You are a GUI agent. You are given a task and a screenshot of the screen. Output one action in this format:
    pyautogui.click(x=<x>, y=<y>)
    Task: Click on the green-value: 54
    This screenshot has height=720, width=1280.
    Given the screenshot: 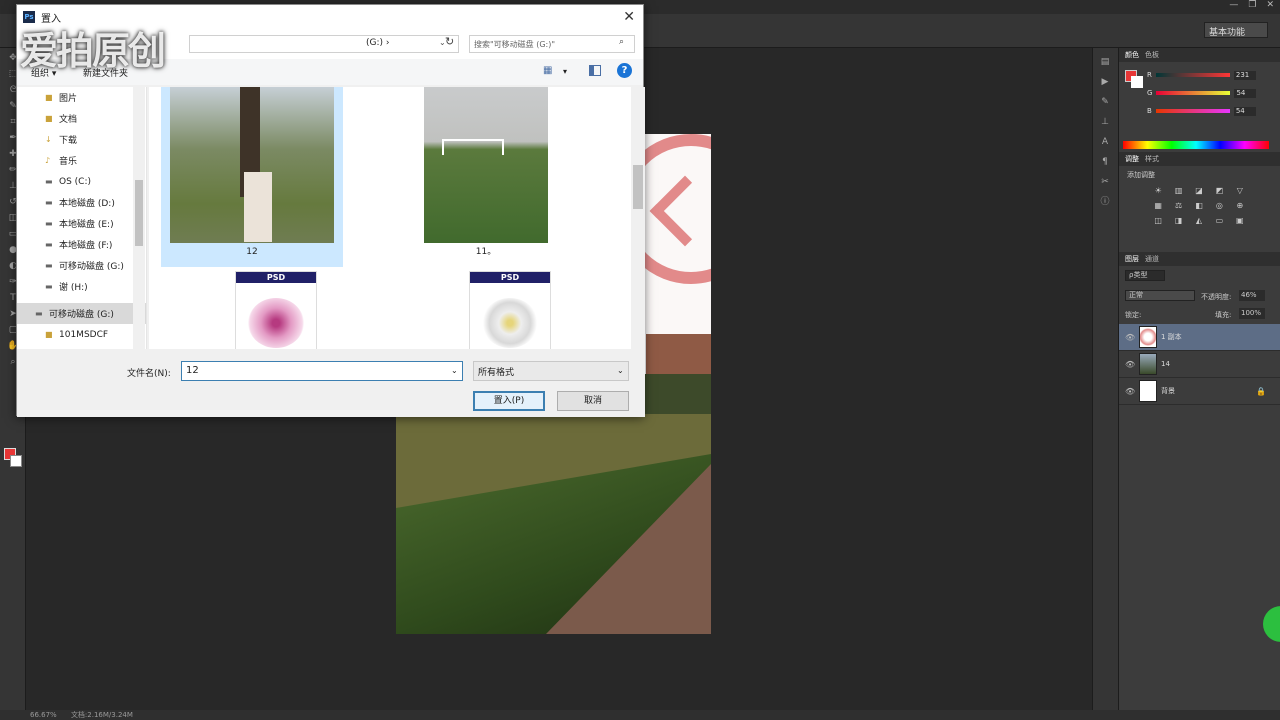 What is the action you would take?
    pyautogui.click(x=1245, y=93)
    